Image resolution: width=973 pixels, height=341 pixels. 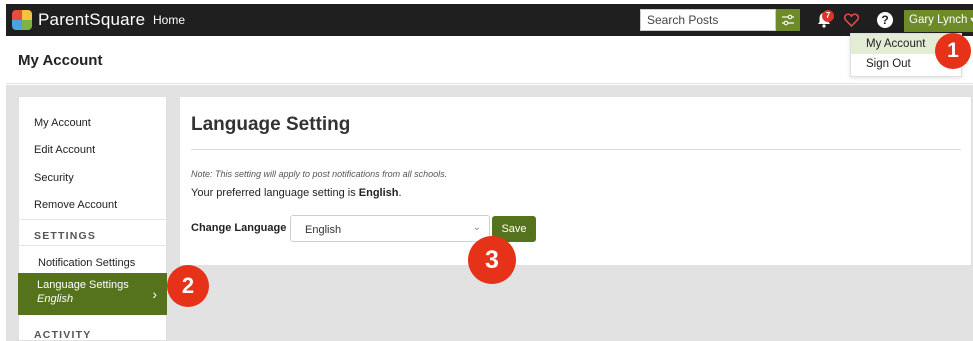 I want to click on top-nav-bar: ParentSquare Home 7 ? Gary Lynch▾, so click(x=489, y=20).